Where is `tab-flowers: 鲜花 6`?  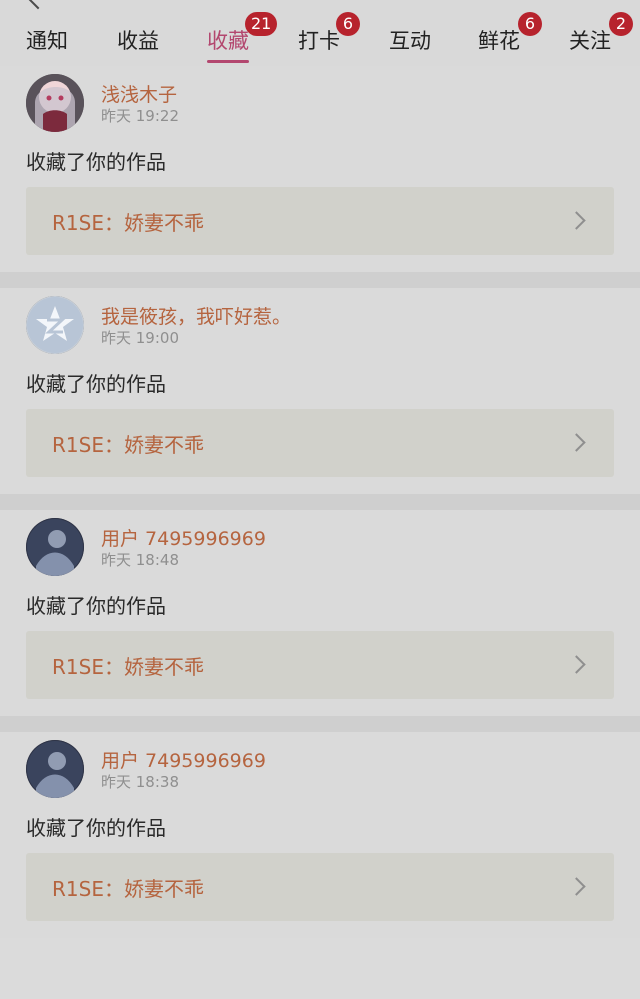
tab-flowers: 鲜花 6 is located at coordinates (510, 36).